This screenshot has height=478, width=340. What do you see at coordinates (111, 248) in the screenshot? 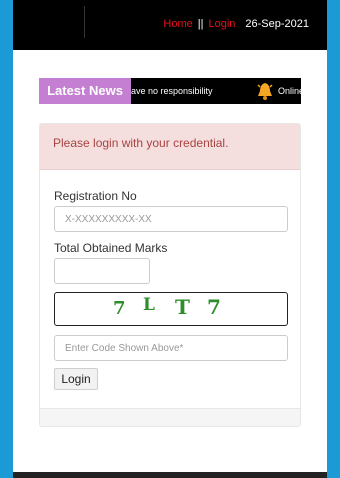
I see `marks-label: Total Obtained Marks` at bounding box center [111, 248].